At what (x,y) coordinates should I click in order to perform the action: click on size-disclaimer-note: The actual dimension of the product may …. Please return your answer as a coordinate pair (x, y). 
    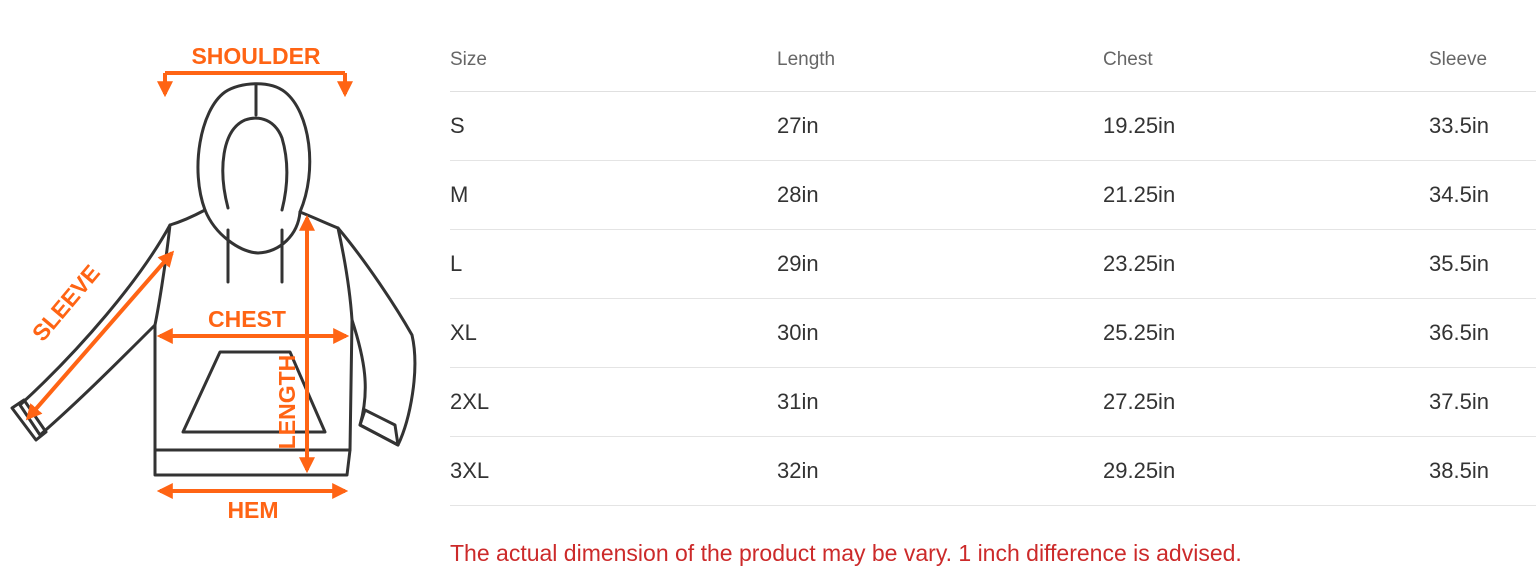
    Looking at the image, I should click on (846, 553).